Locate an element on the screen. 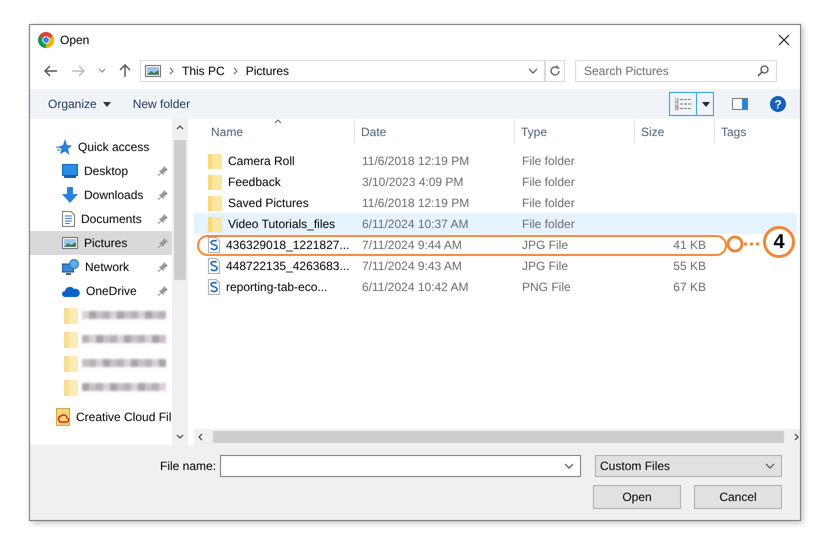 The width and height of the screenshot is (830, 547). file-row: reporting-tab-eco... 6/11/2024 10:42 AM PNG File 67 KB is located at coordinates (495, 286).